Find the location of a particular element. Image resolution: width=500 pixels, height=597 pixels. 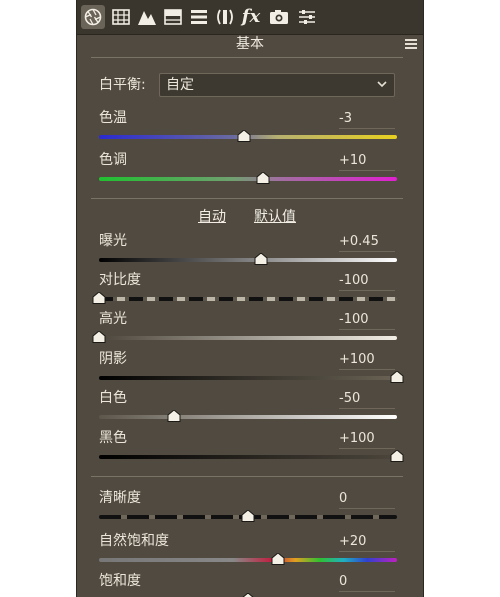

panel-toolbar: fx is located at coordinates (250, 17).